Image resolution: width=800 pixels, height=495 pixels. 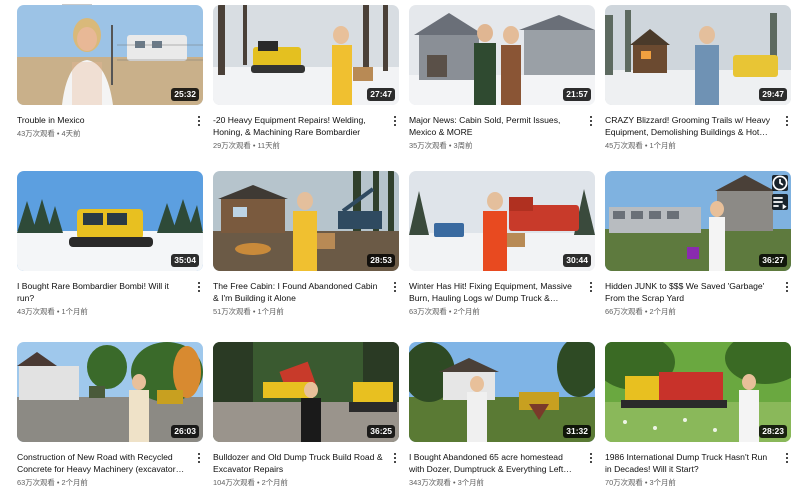 I want to click on video-stats: 29万次观看 • 11天前, so click(x=246, y=145).